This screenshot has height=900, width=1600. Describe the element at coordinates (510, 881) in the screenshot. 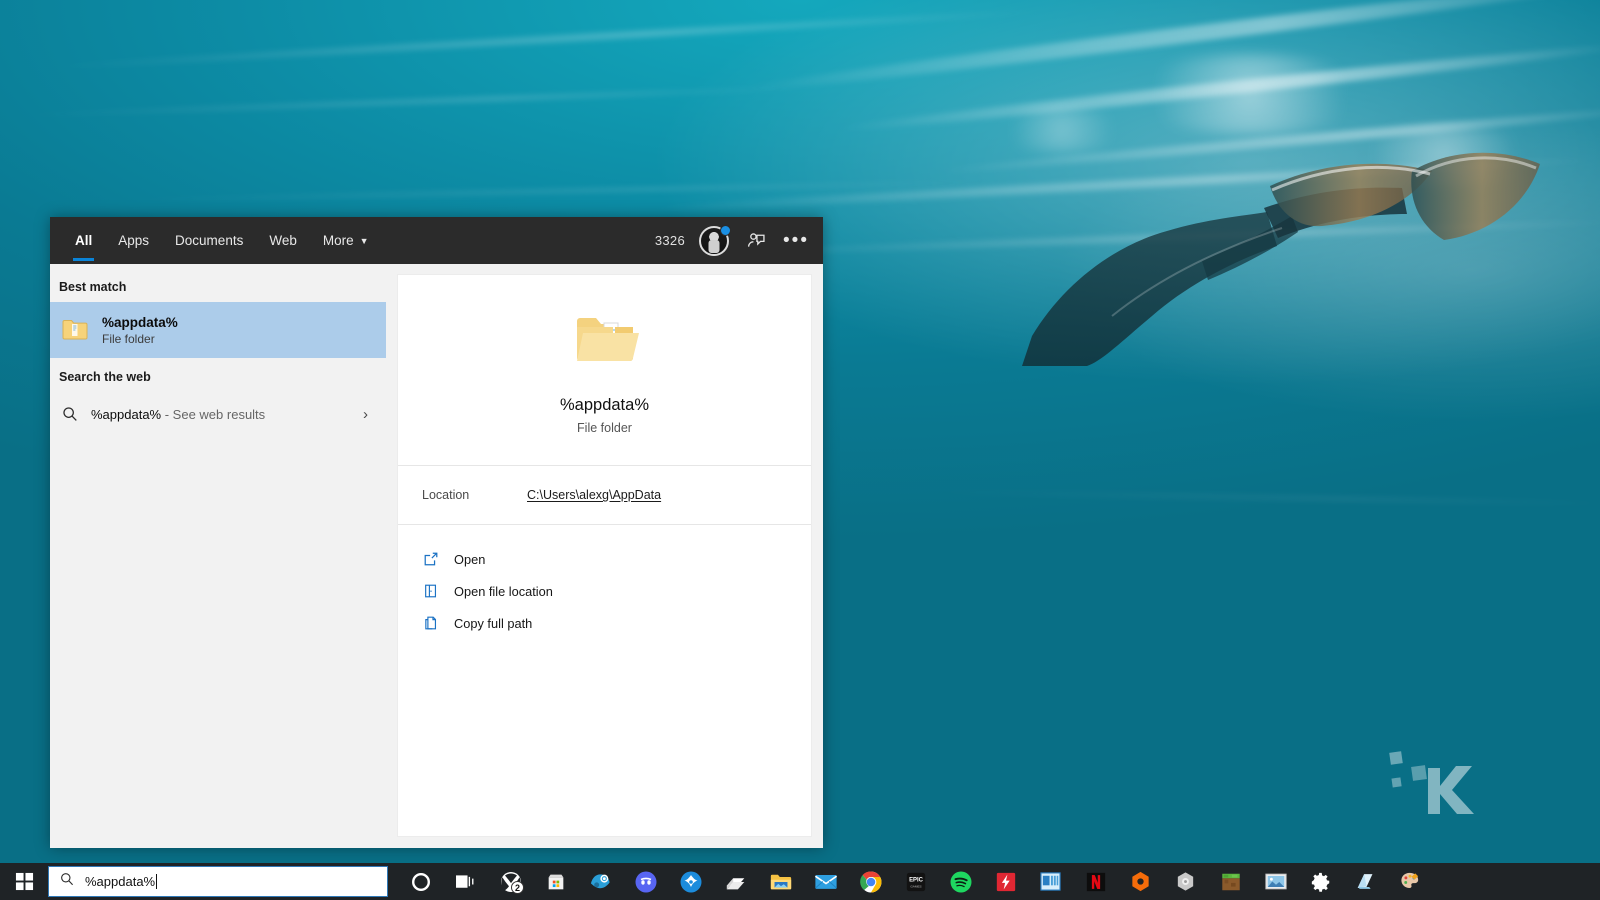

I see `xbox-icon: 2` at that location.